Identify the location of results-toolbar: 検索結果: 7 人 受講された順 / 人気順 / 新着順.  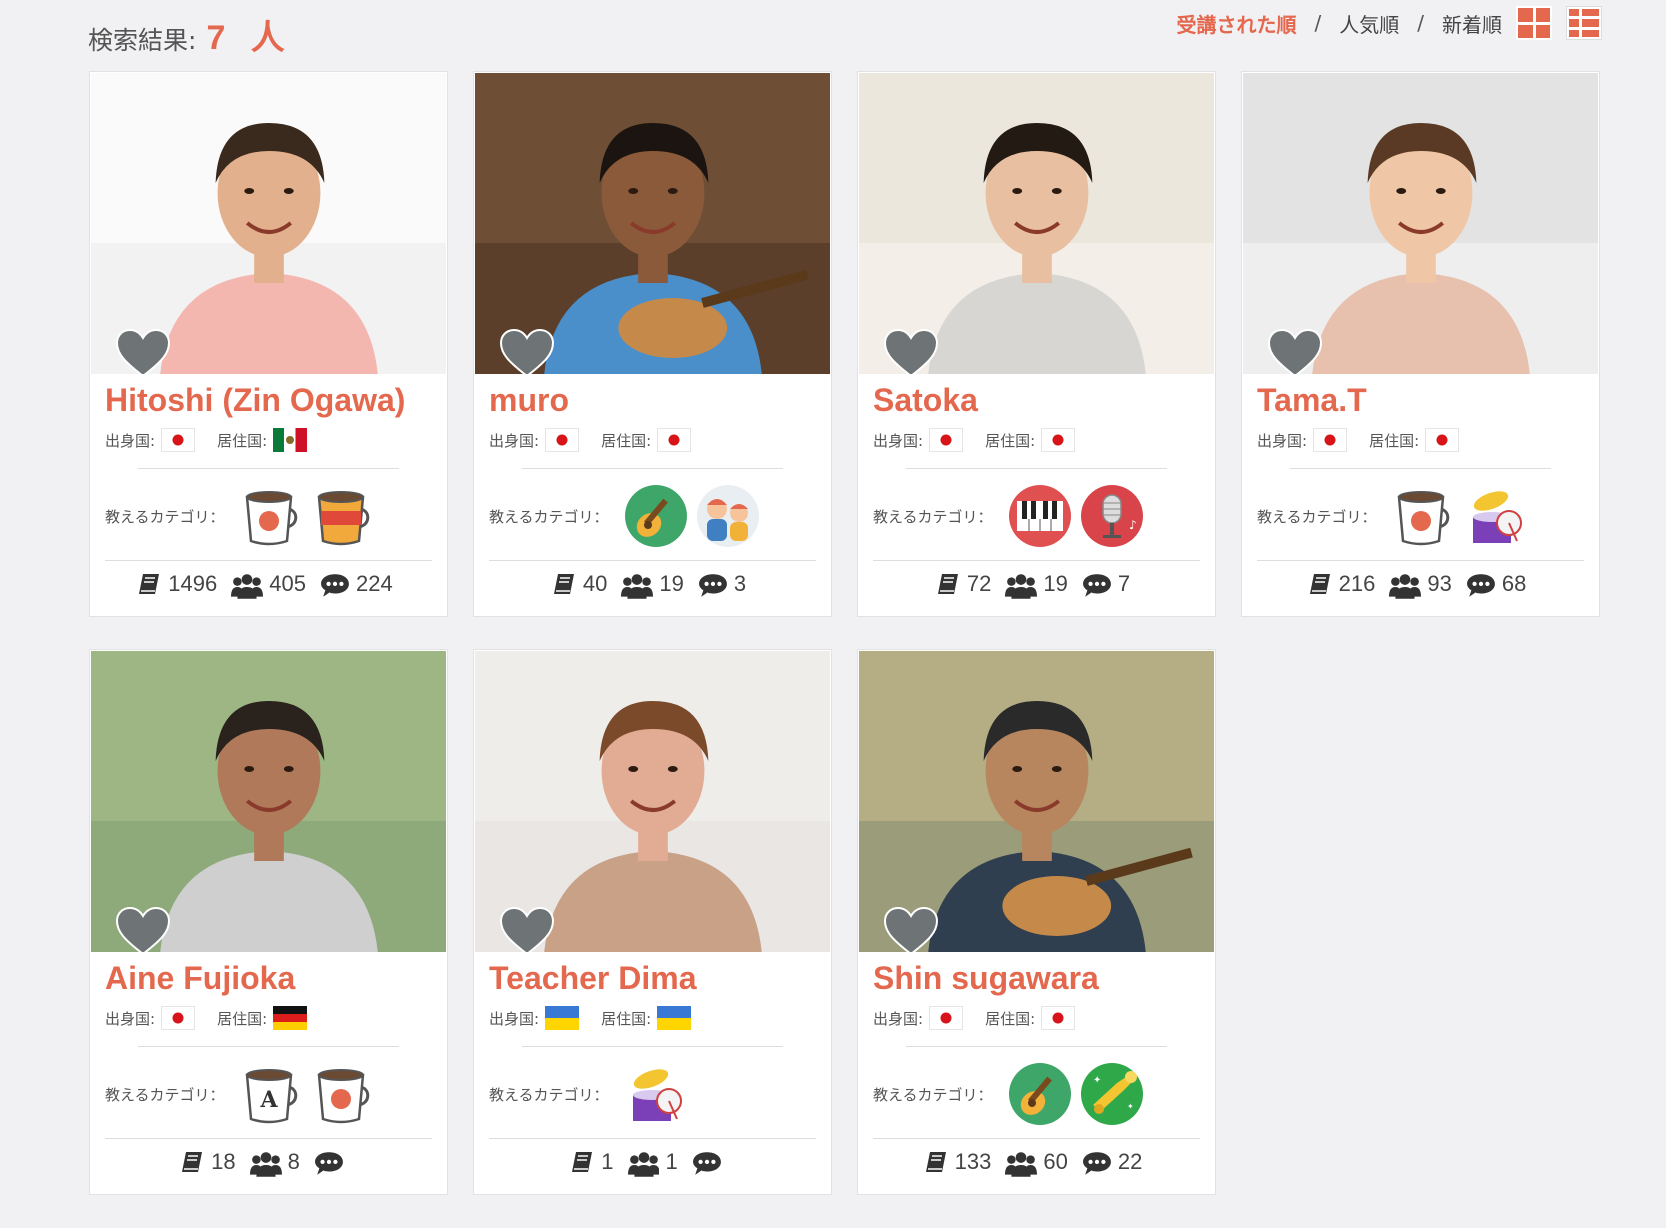
(845, 28).